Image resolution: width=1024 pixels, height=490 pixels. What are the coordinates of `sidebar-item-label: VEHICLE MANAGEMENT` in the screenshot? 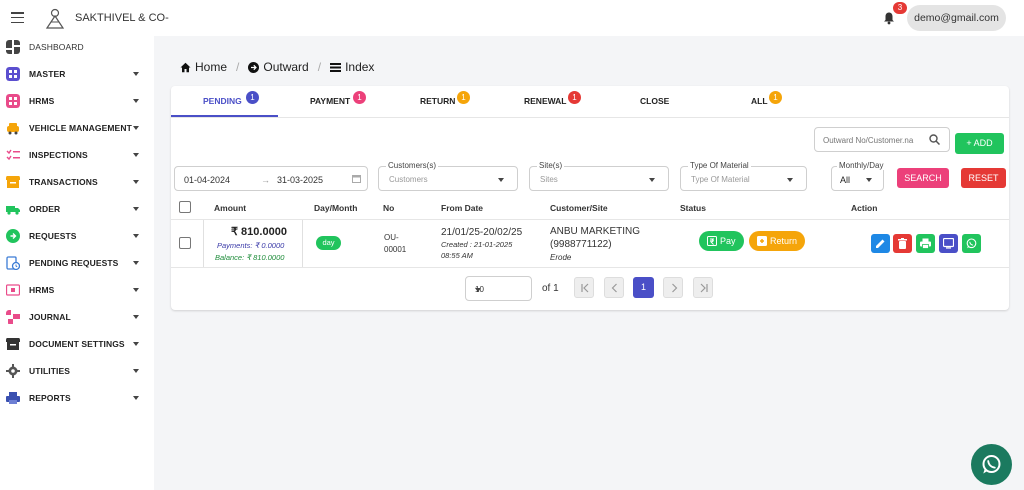 It's located at (80, 128).